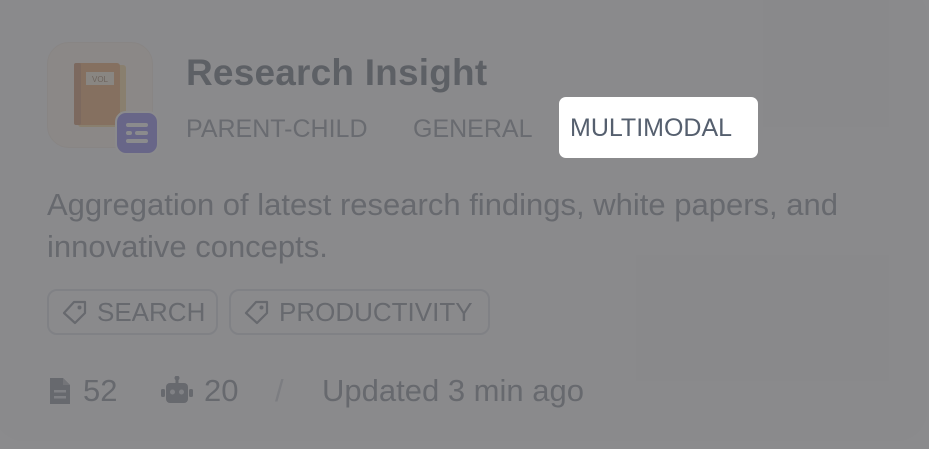  Describe the element at coordinates (221, 390) in the screenshot. I see `app-count-value: 20` at that location.